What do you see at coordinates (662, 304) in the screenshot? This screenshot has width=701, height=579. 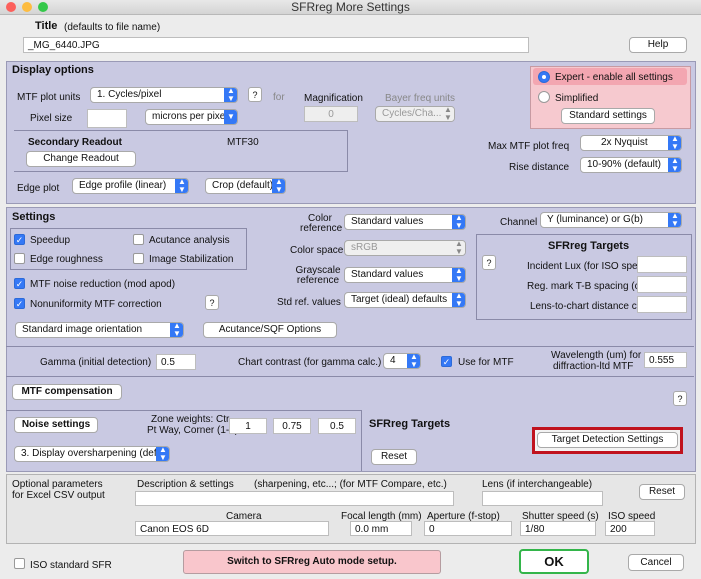 I see `lens-distance-input` at bounding box center [662, 304].